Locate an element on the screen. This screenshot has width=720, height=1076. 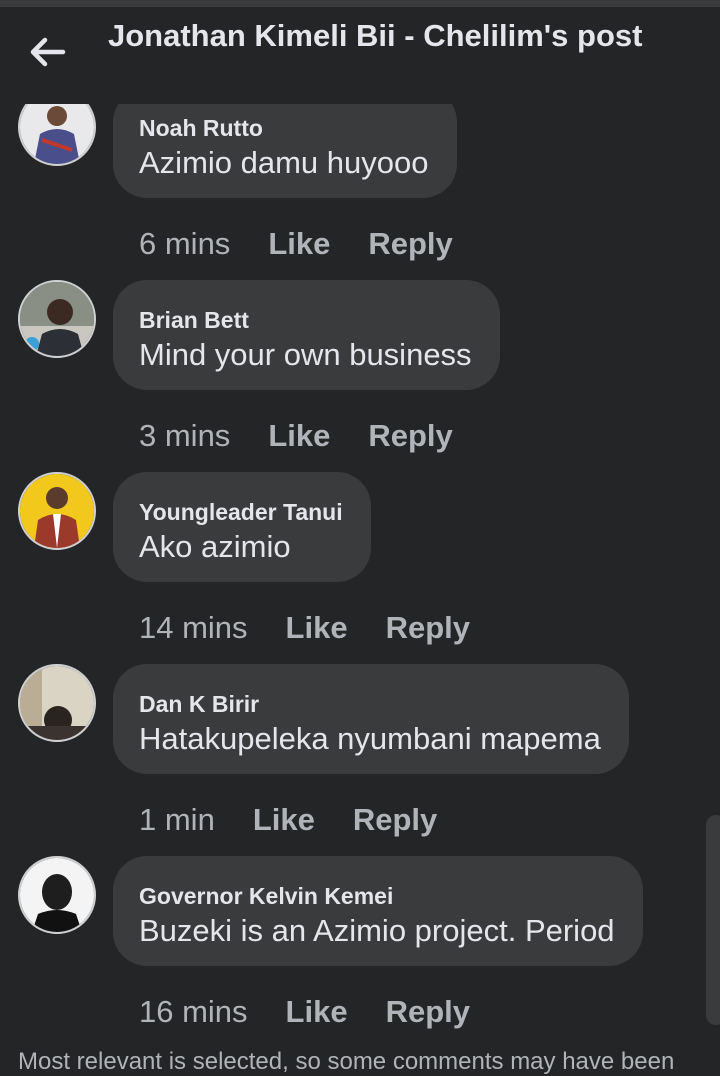
page-title: Jonathan Kimeli Bii - Chelilim's post is located at coordinates (375, 35).